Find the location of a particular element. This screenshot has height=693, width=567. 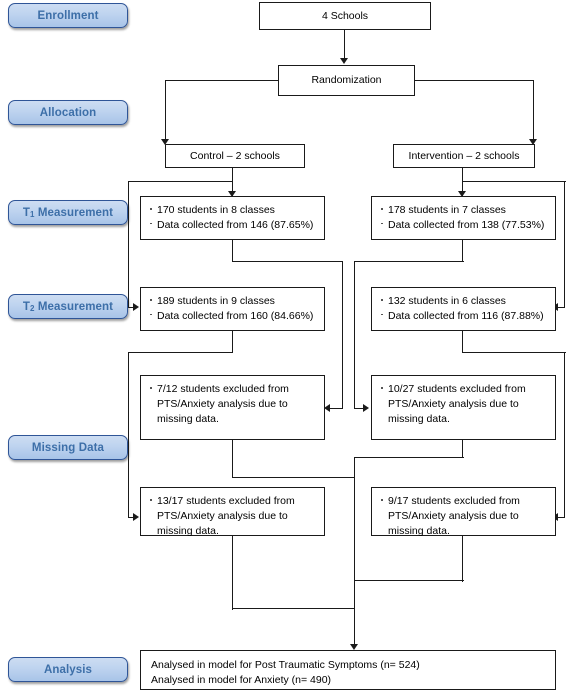

connector-missing-t1-control-right is located at coordinates (293, 478).